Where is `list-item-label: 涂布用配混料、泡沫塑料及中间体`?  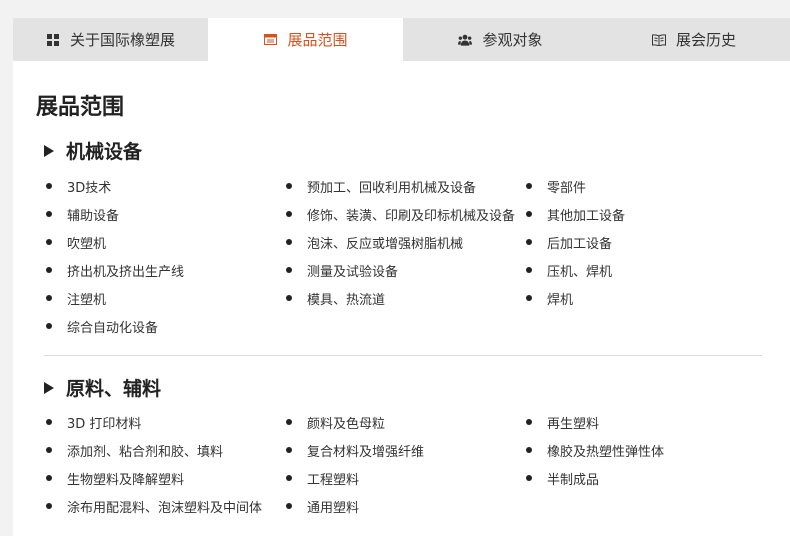
list-item-label: 涂布用配混料、泡沫塑料及中间体 is located at coordinates (165, 508).